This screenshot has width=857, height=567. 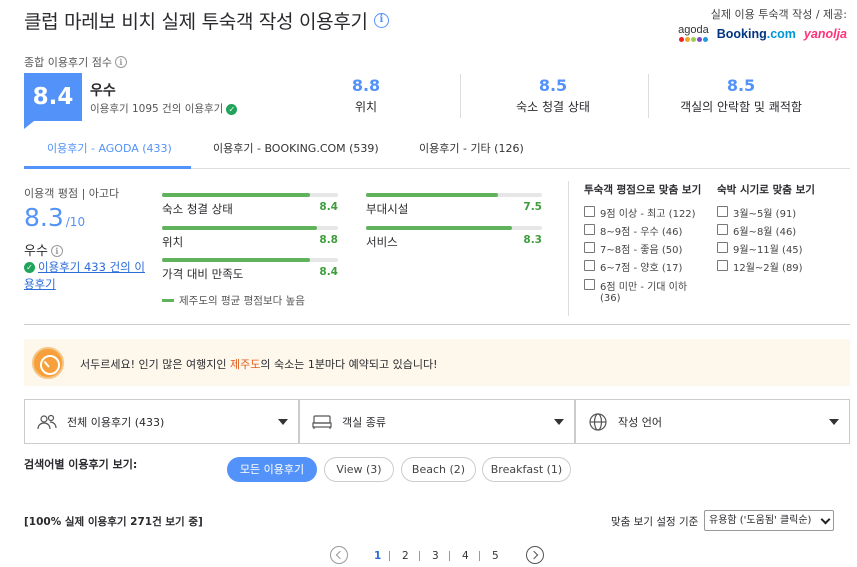 I want to click on bed-icon, so click(x=322, y=422).